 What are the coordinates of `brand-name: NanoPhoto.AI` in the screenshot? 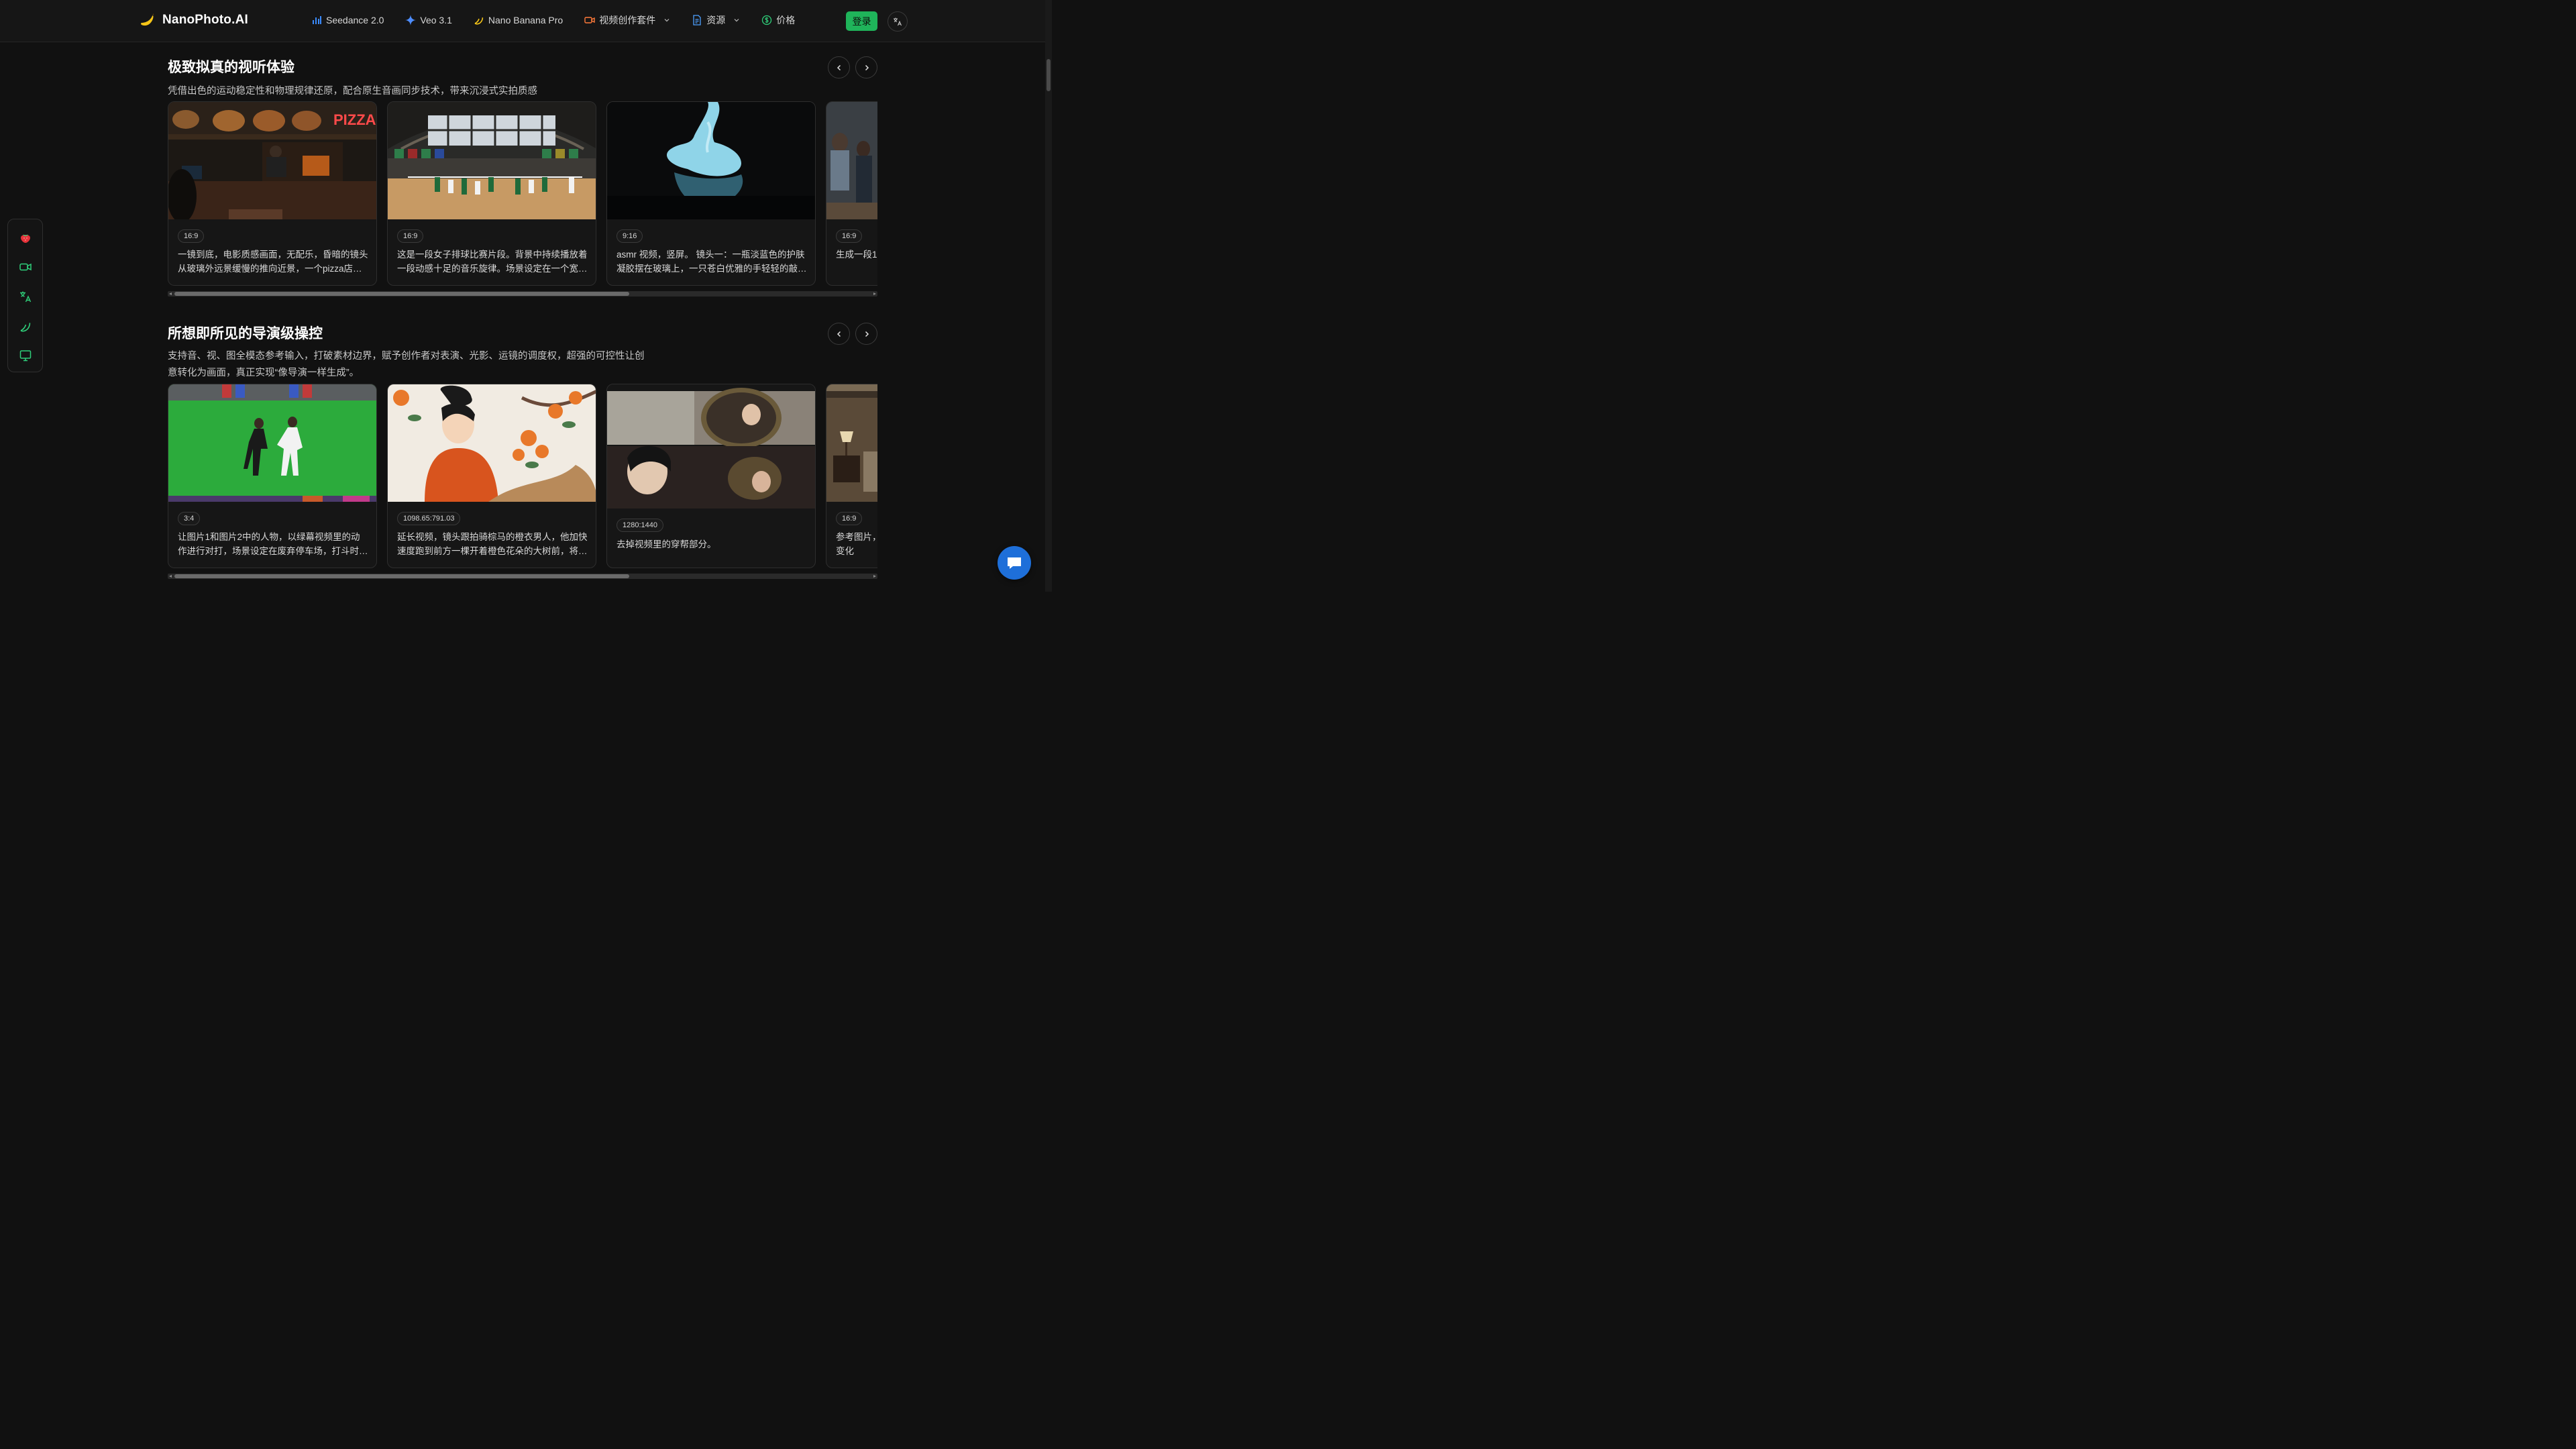 It's located at (205, 20).